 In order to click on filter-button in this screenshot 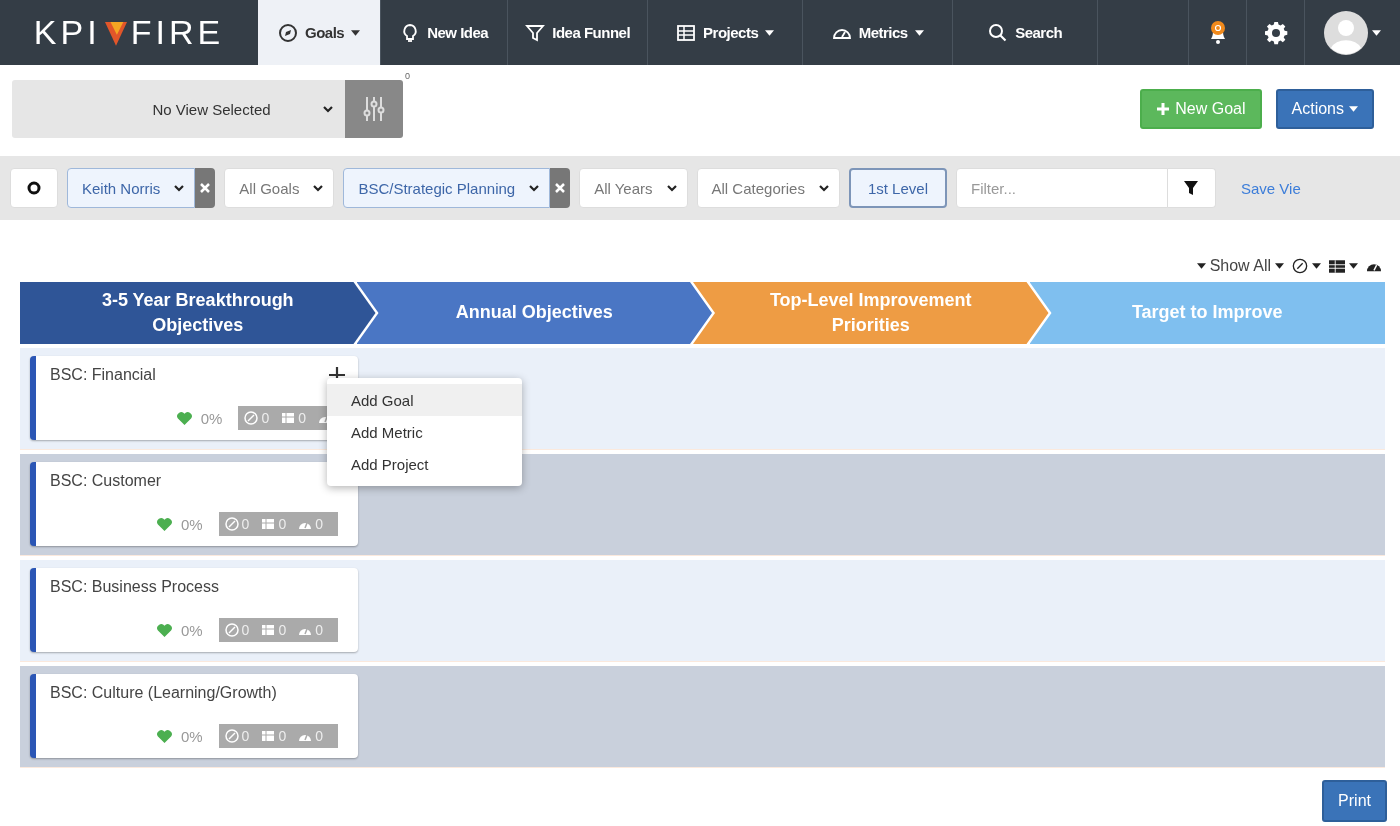, I will do `click(1191, 188)`.